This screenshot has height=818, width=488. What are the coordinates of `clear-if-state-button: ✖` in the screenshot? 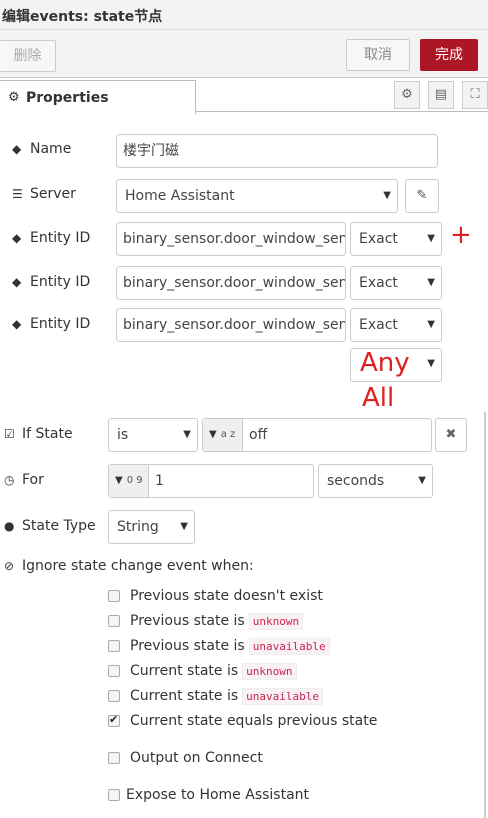 It's located at (451, 435).